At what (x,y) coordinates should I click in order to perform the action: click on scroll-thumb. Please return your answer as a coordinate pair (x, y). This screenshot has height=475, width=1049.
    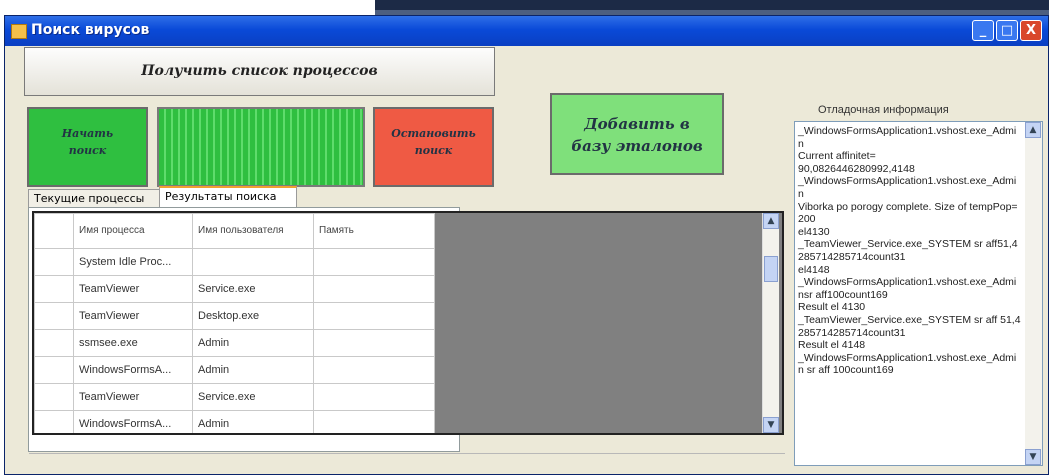
    Looking at the image, I should click on (771, 269).